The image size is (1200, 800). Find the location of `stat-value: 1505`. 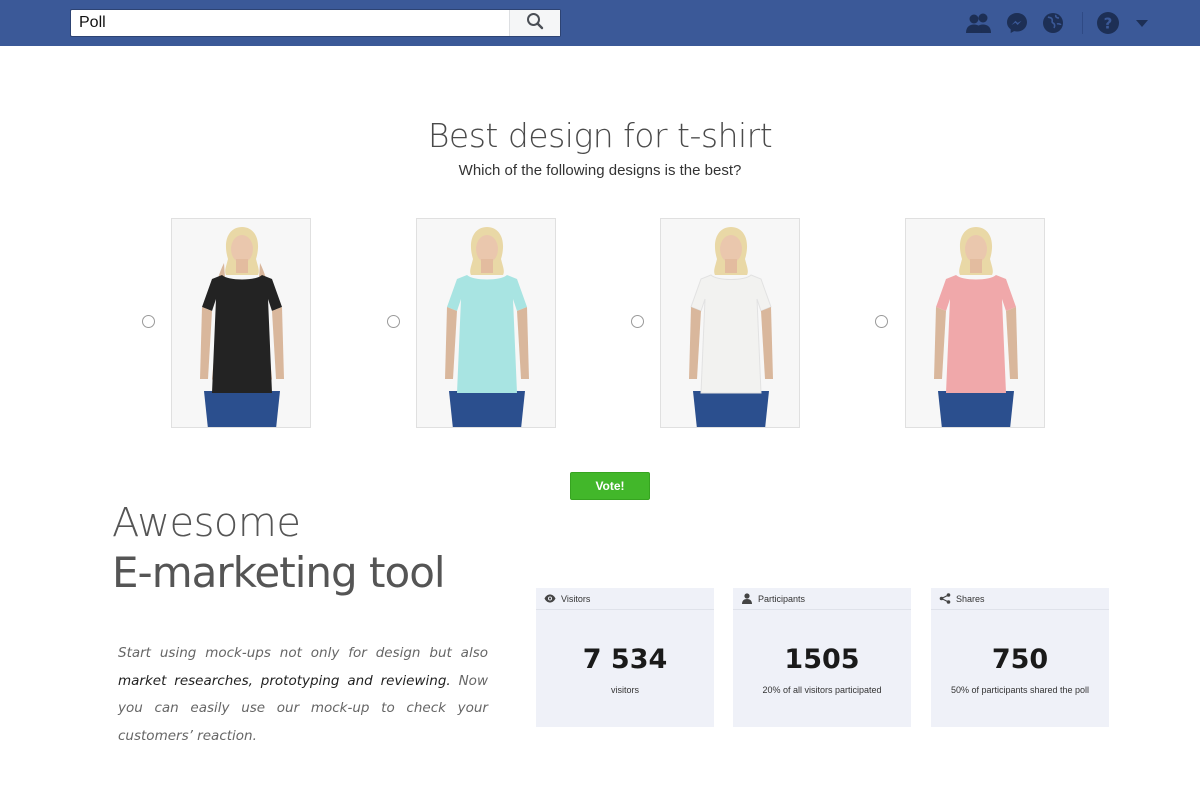

stat-value: 1505 is located at coordinates (822, 659).